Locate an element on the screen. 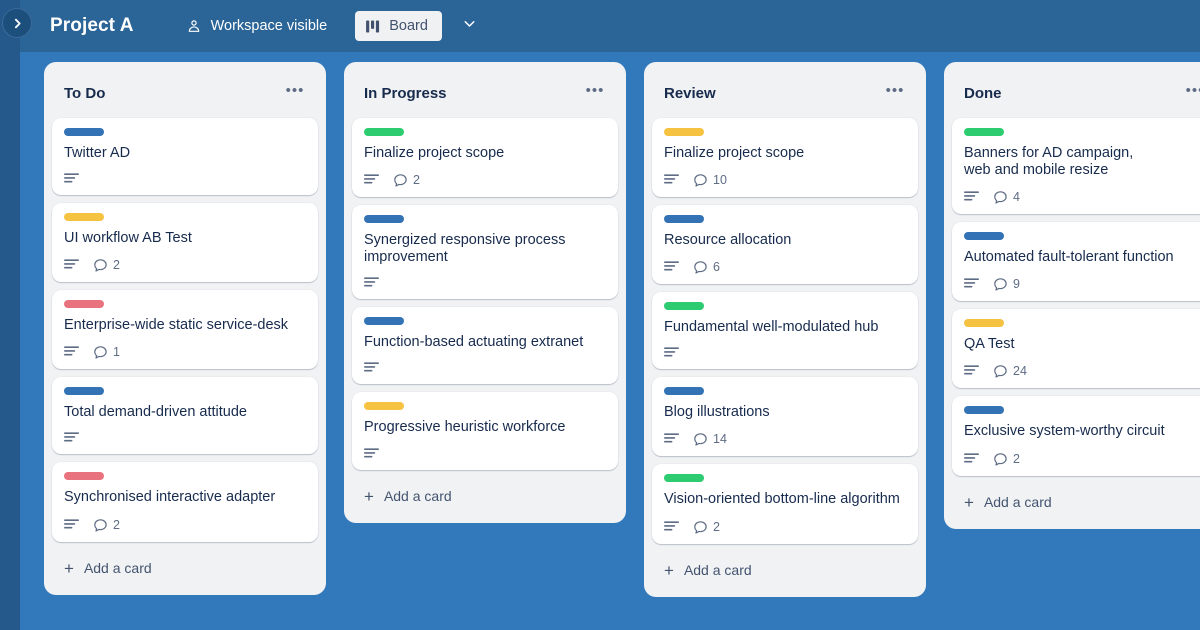  comment-badge: 14 is located at coordinates (710, 439).